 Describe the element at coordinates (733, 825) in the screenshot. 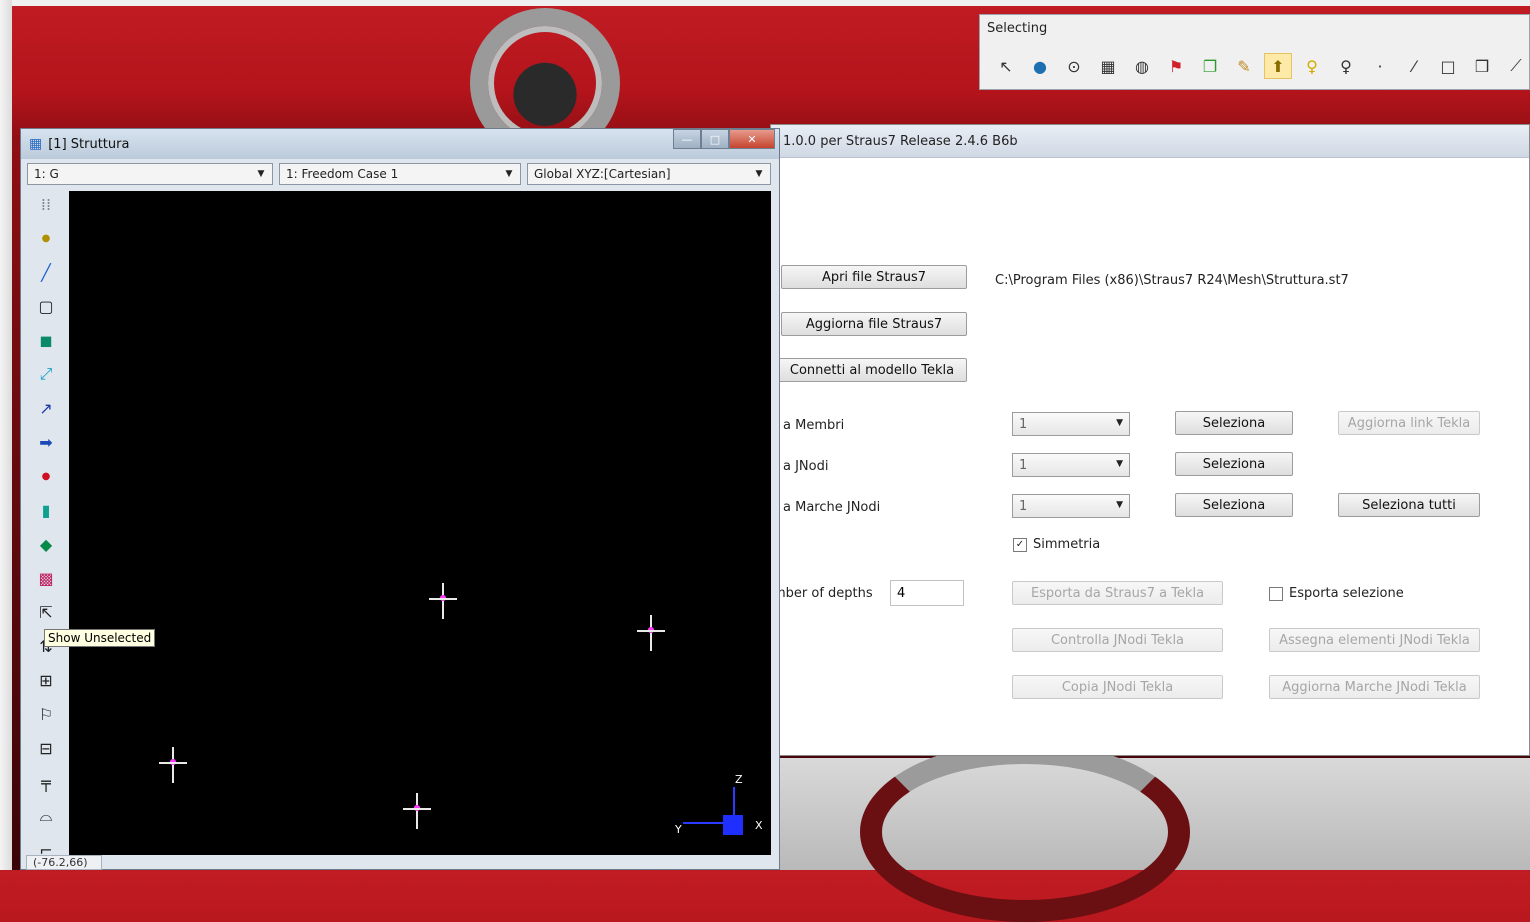

I see `axis-triad-cube` at that location.